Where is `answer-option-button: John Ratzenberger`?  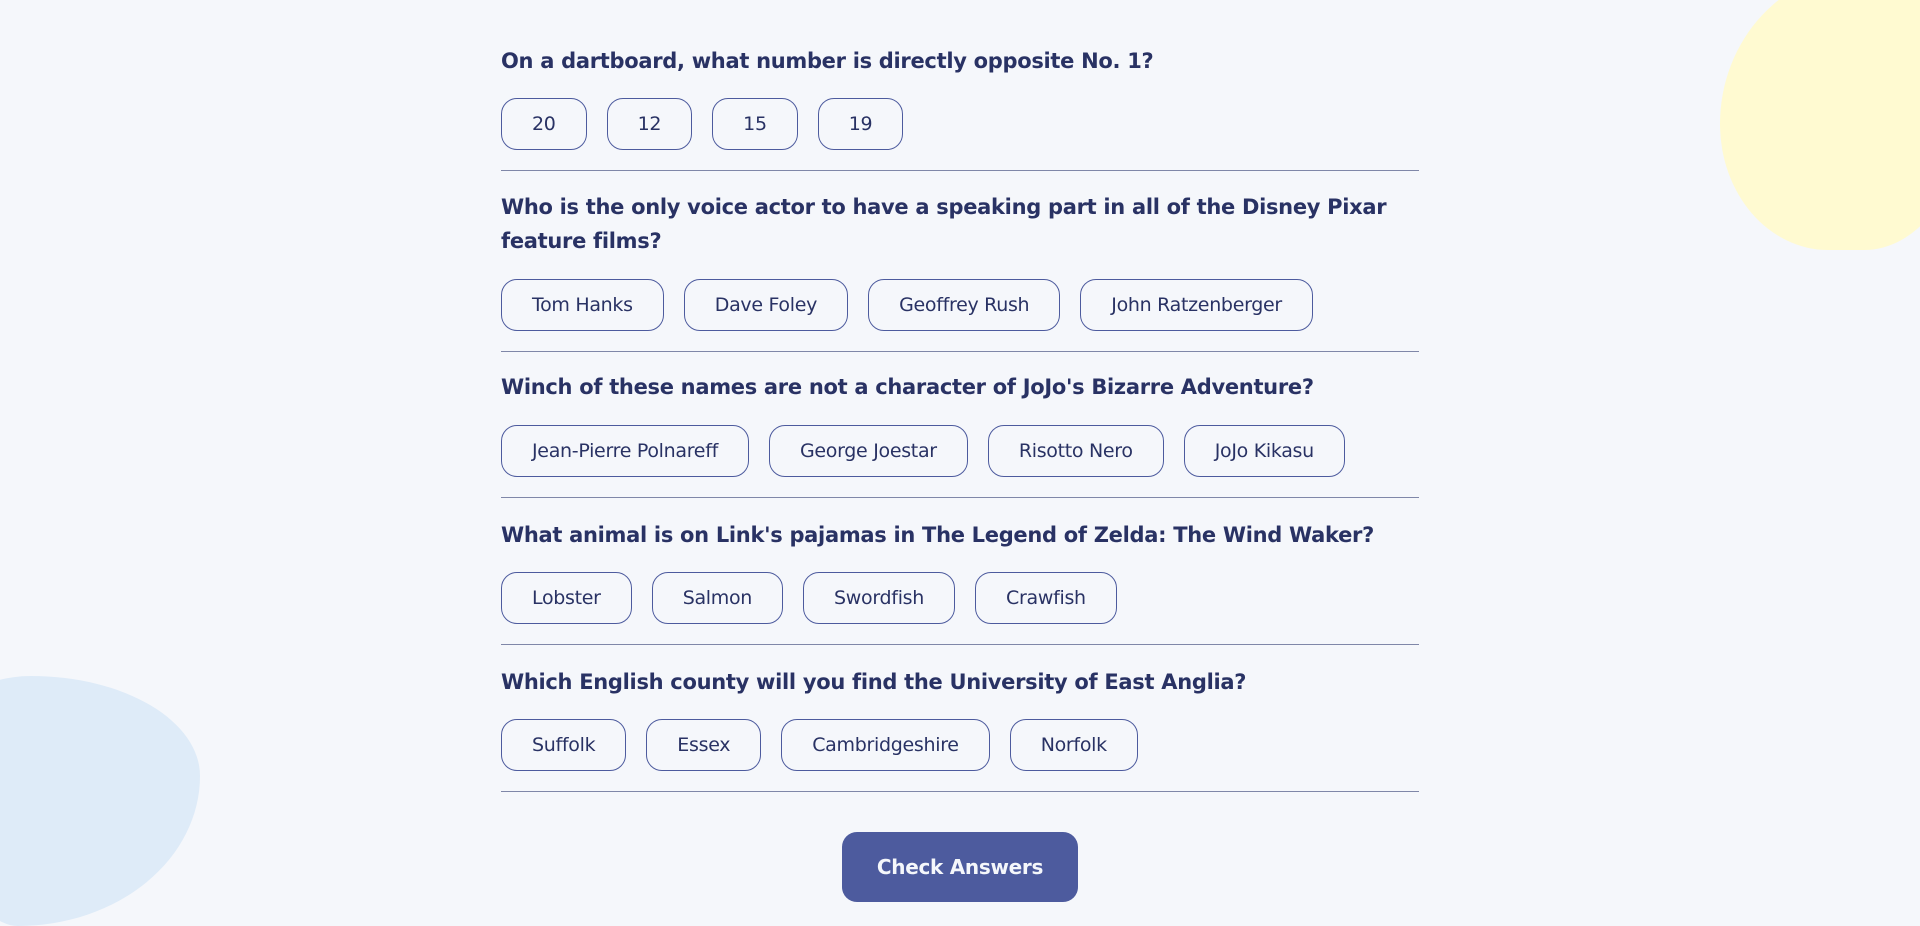
answer-option-button: John Ratzenberger is located at coordinates (1196, 305).